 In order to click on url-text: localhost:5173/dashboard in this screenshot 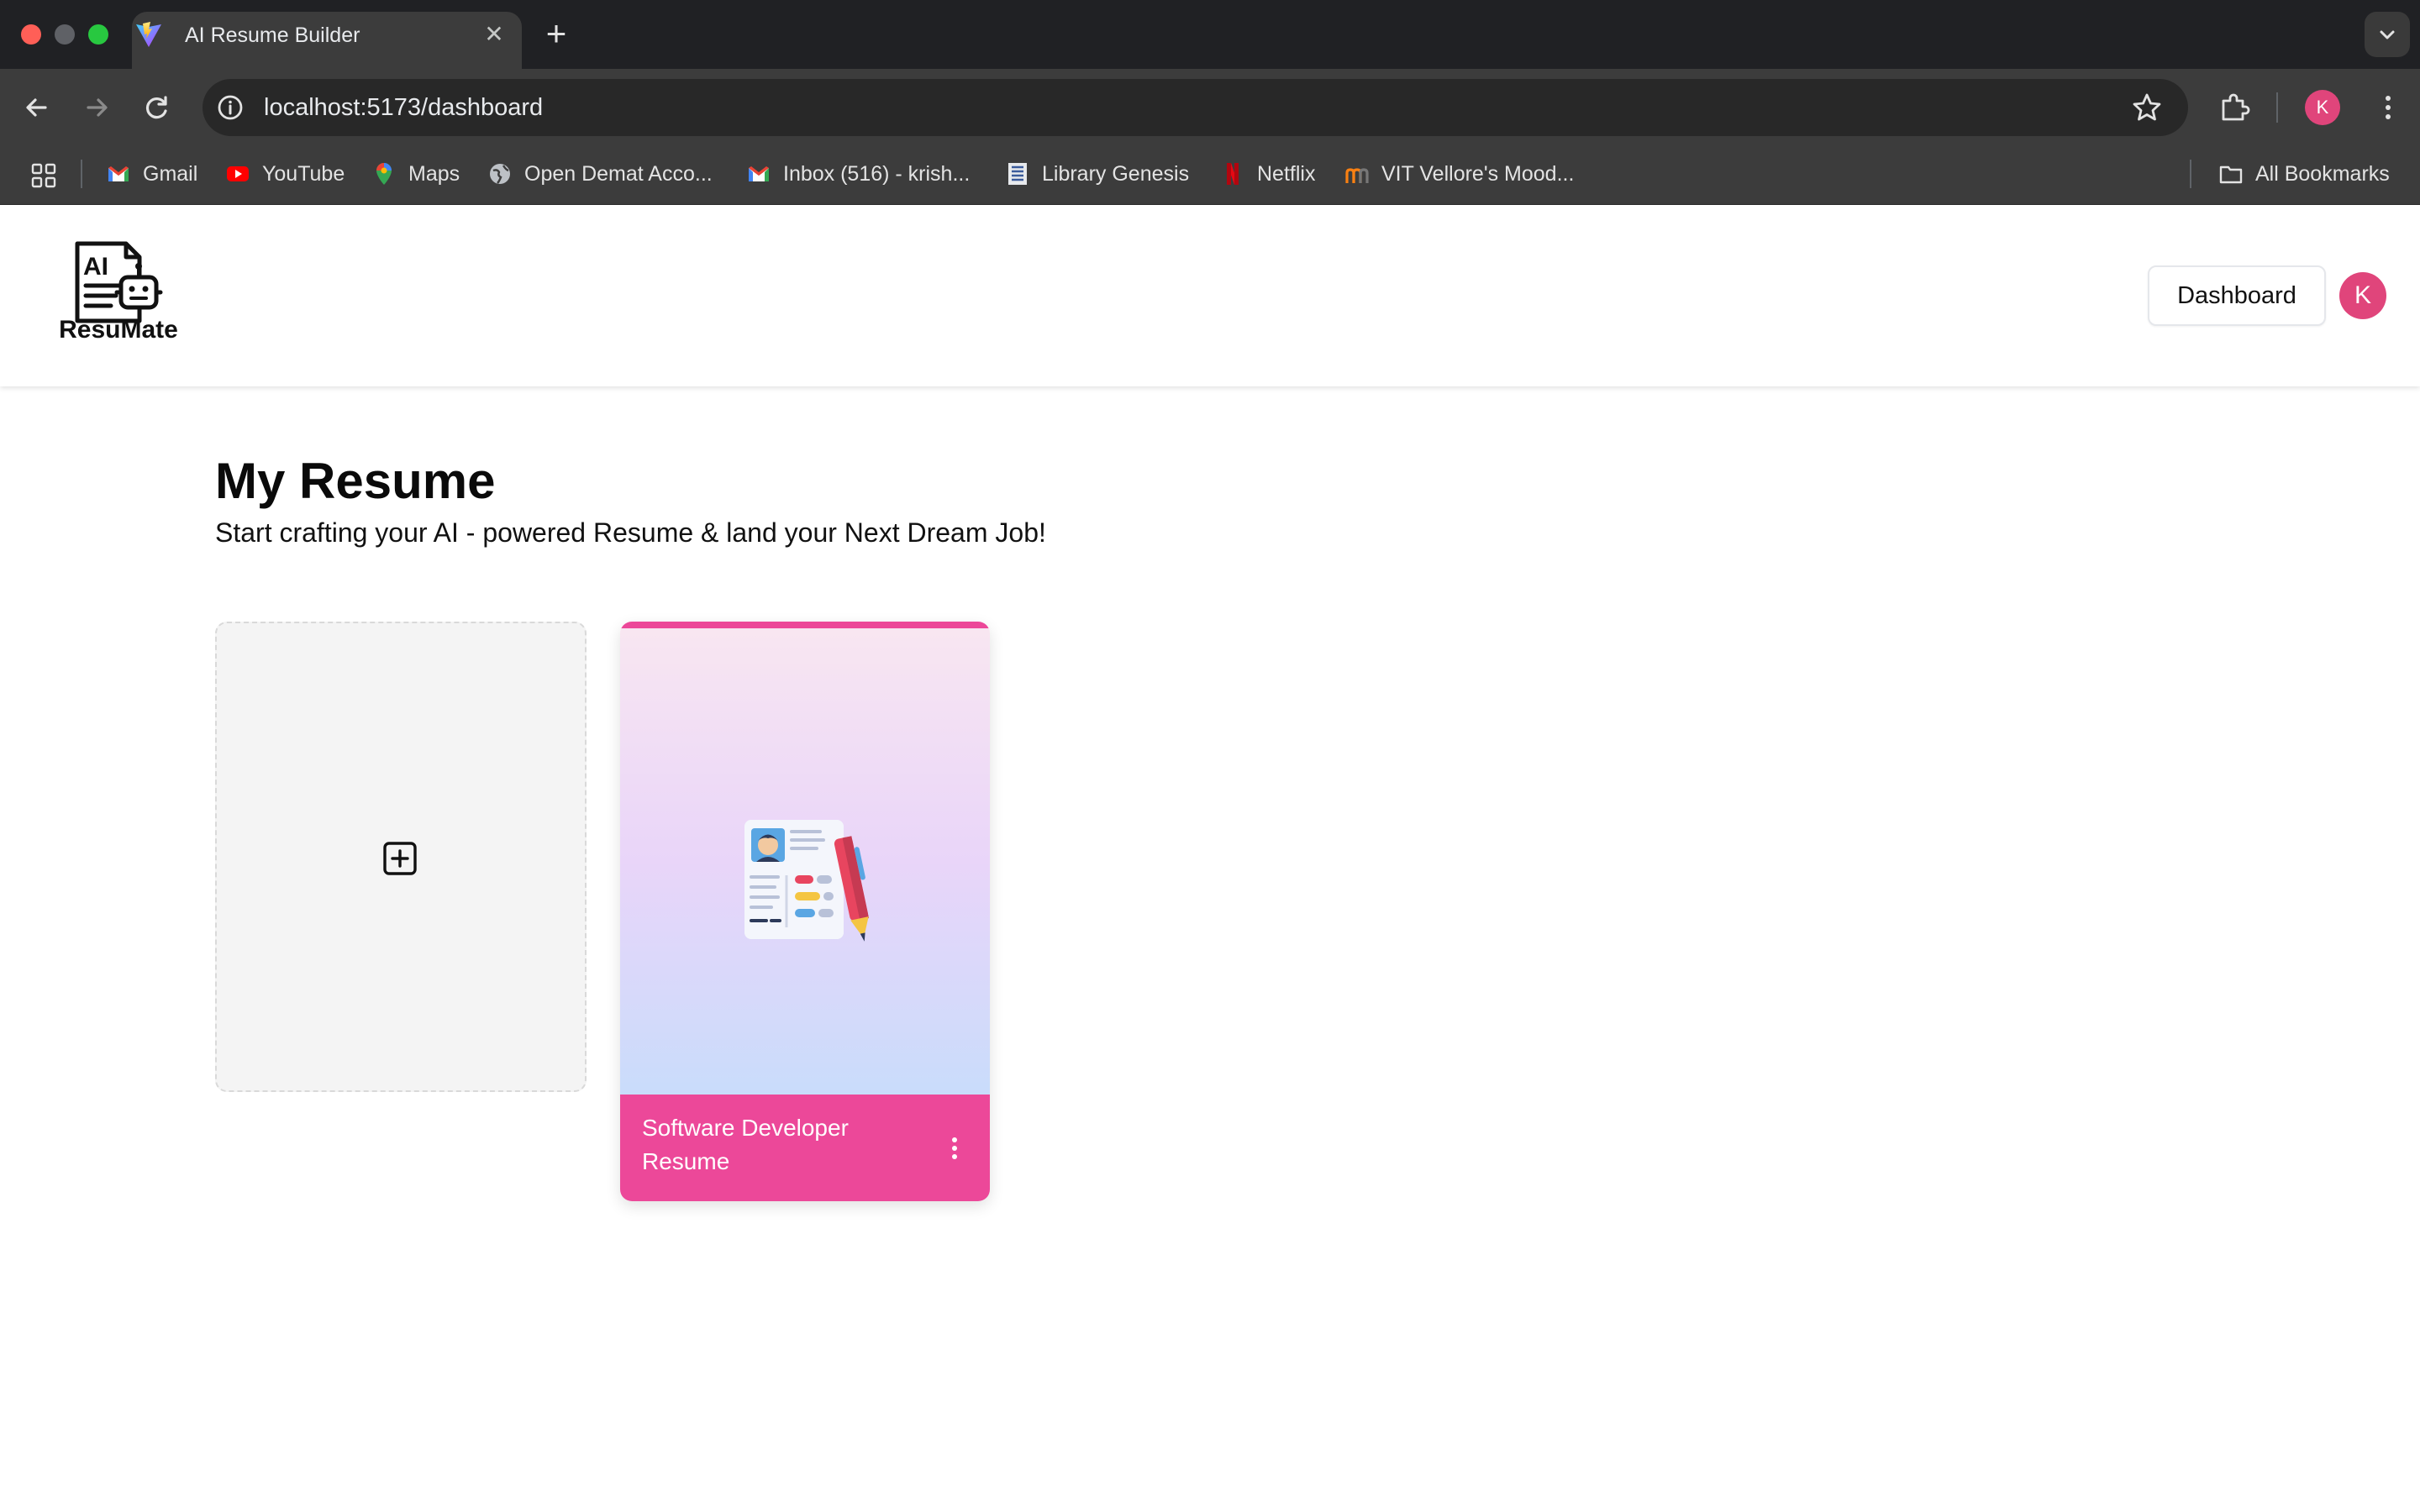, I will do `click(404, 107)`.